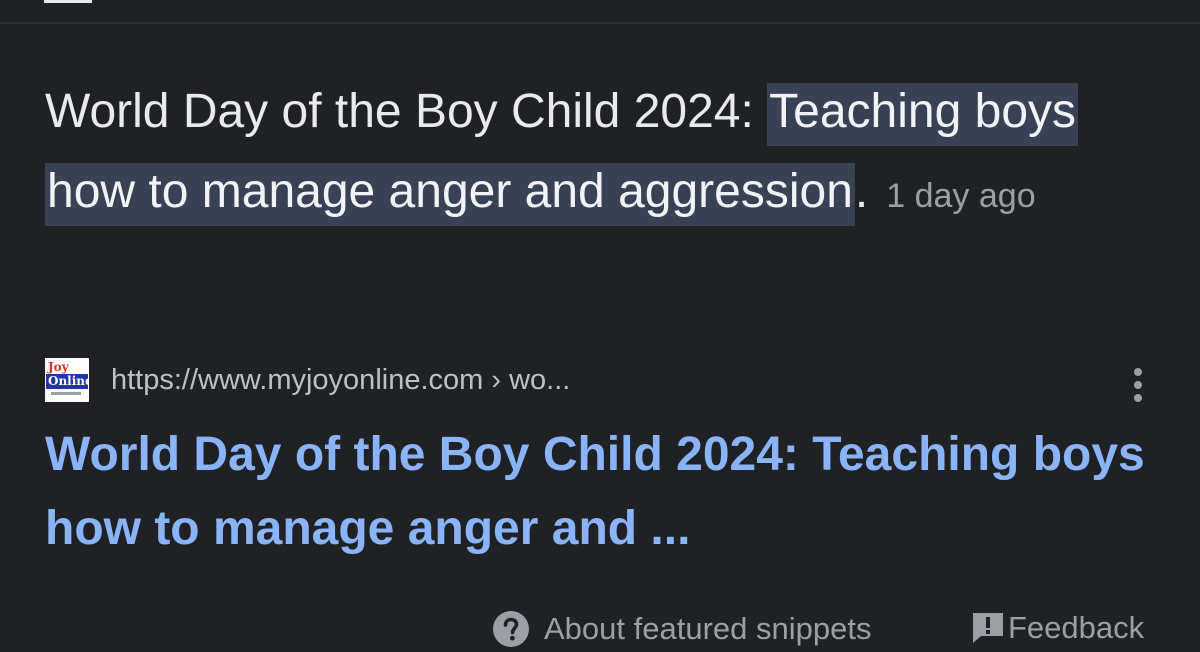  I want to click on snippet-period: ., so click(861, 191).